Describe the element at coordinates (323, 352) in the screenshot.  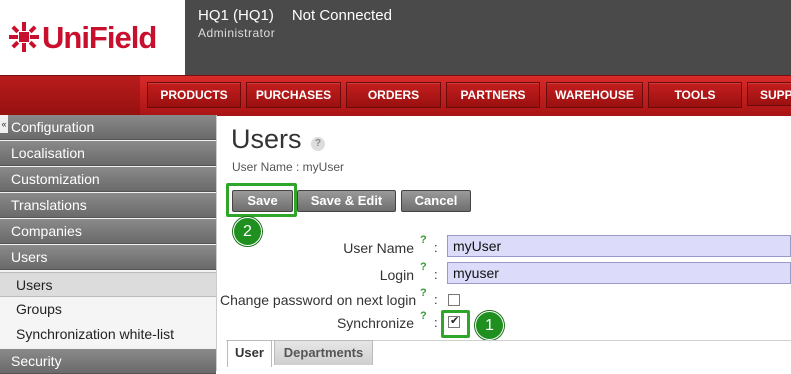
I see `tab-departments: Departments` at that location.